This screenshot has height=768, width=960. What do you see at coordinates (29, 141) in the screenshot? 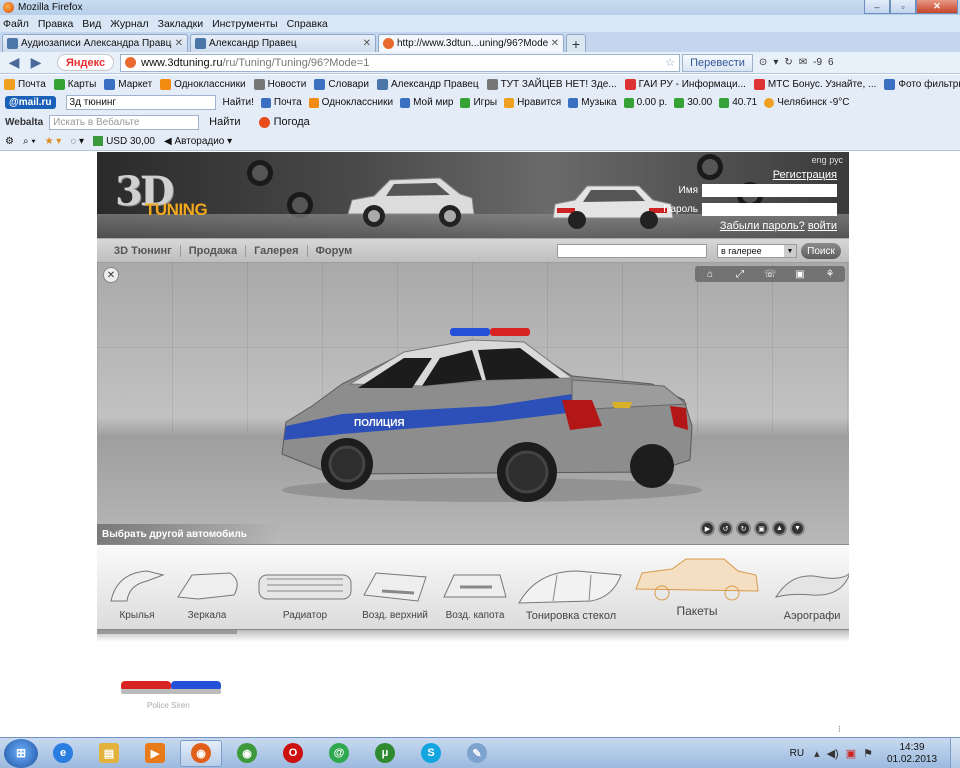
I see `magnifier-icon: ⌕ ▾` at bounding box center [29, 141].